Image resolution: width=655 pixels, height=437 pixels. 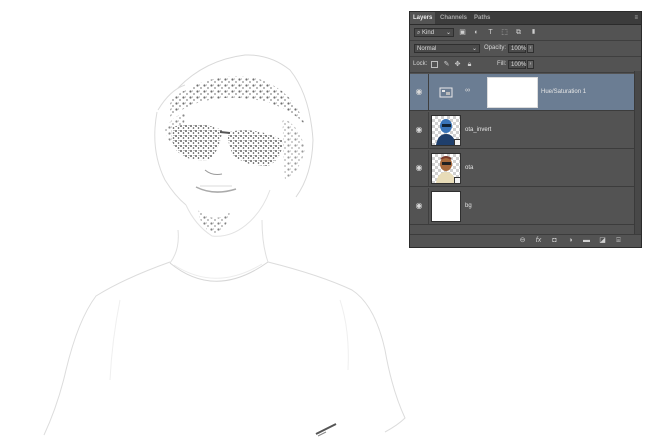 I want to click on lock-label: Lock:, so click(x=420, y=64).